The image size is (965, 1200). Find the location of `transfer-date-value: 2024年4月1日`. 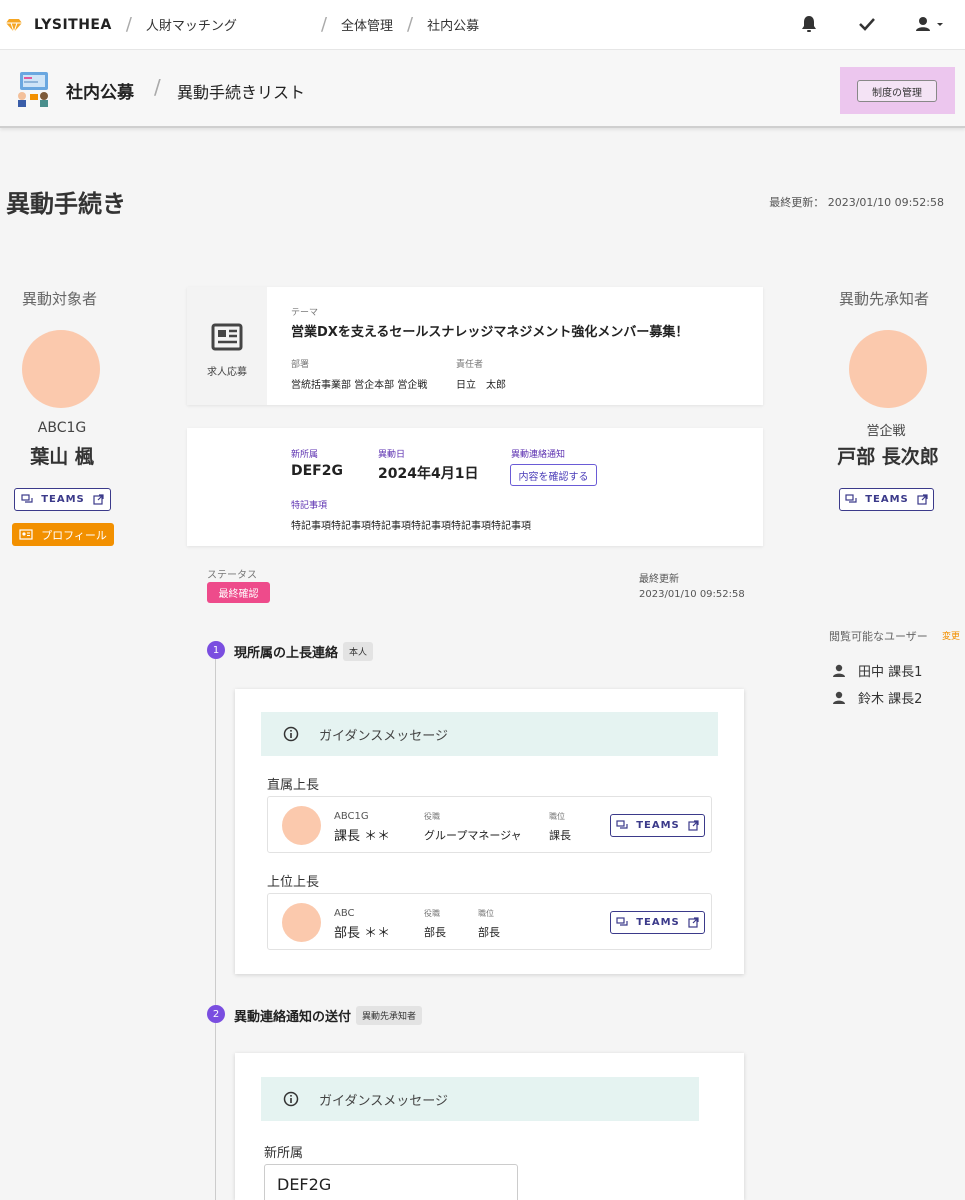

transfer-date-value: 2024年4月1日 is located at coordinates (428, 474).